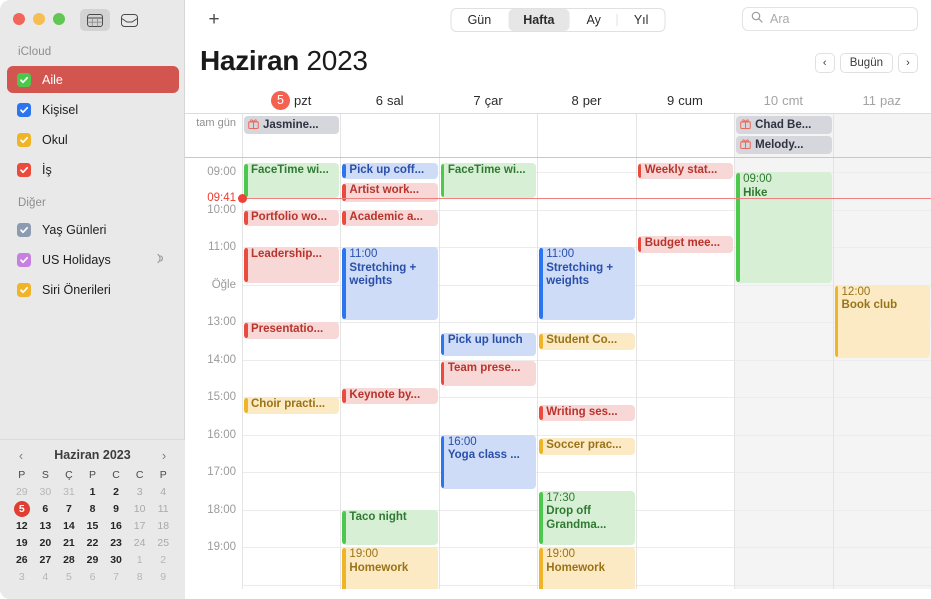 This screenshot has height=599, width=931. Describe the element at coordinates (140, 526) in the screenshot. I see `mini-calendar-day: 17` at that location.